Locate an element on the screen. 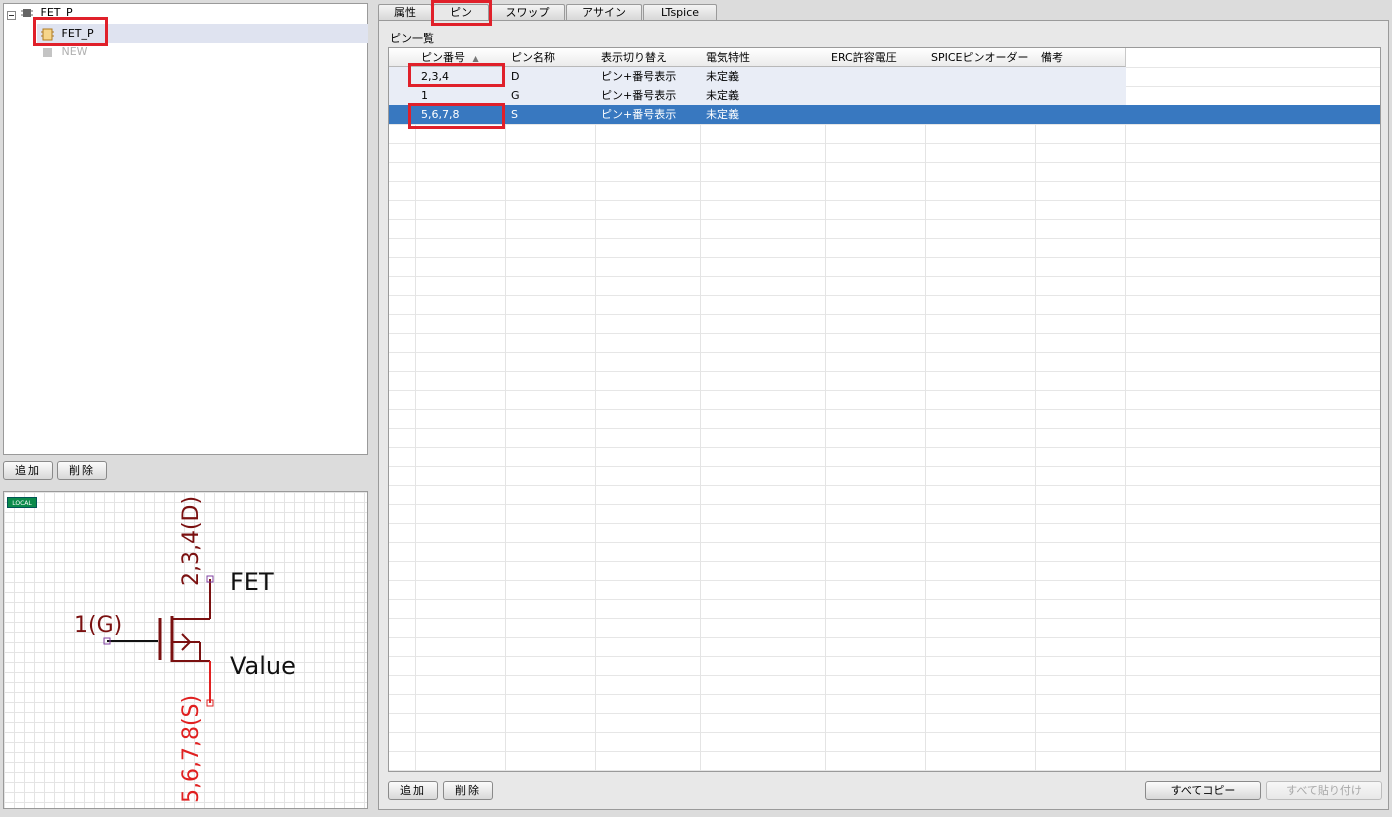 The image size is (1392, 817). tree-child-item: FET_P is located at coordinates (67, 33).